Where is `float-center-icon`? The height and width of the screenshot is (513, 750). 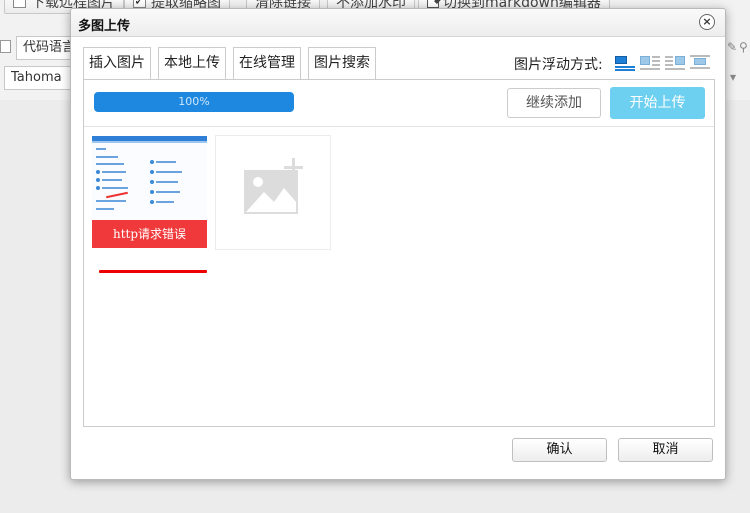 float-center-icon is located at coordinates (700, 62).